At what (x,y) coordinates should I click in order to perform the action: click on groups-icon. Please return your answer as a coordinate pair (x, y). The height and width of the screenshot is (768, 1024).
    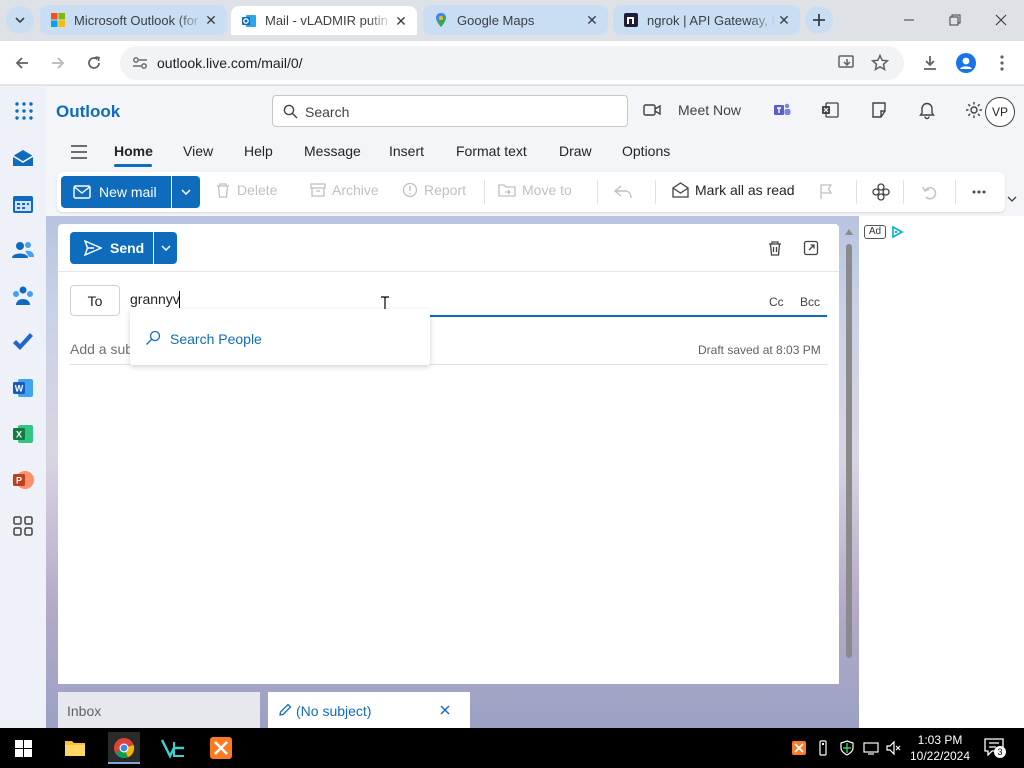
    Looking at the image, I should click on (23, 296).